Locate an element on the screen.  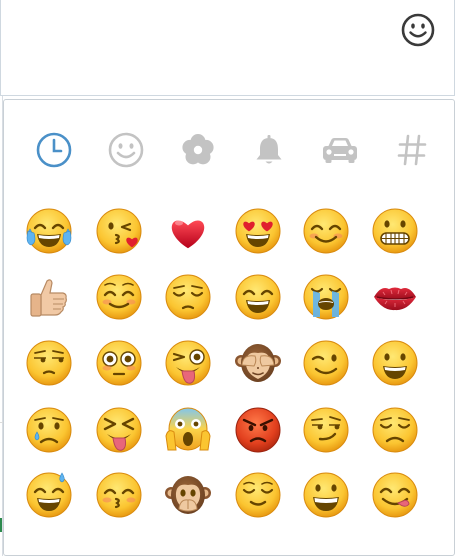
grimacing-face-icon is located at coordinates (395, 231).